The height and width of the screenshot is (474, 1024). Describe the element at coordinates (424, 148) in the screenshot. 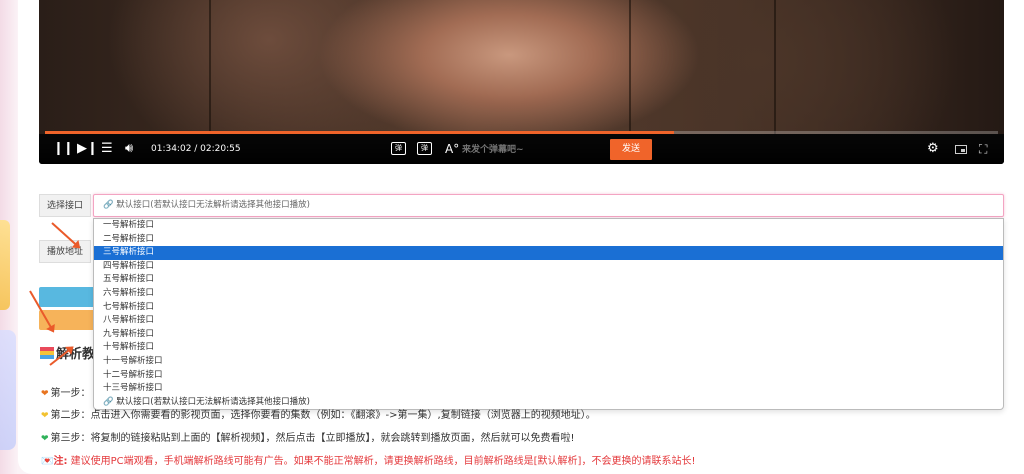

I see `danmaku-setting-icon: 弹` at that location.